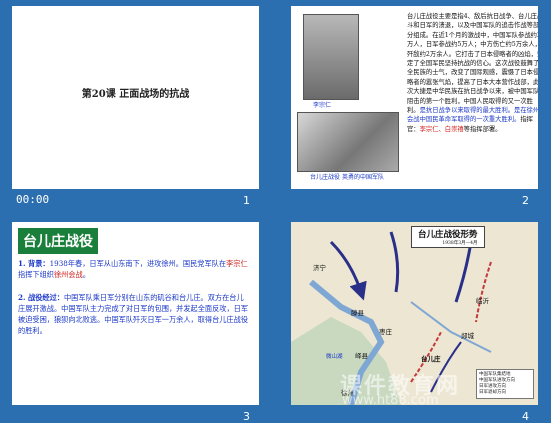 This screenshot has width=551, height=423. I want to click on item-2-label: 2. 战役经过：, so click(41, 297).